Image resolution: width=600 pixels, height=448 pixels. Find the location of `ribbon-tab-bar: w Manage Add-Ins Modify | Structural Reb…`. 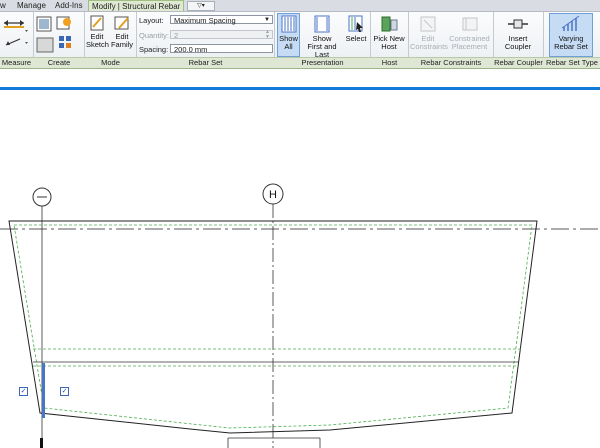

ribbon-tab-bar: w Manage Add-Ins Modify | Structural Reb… is located at coordinates (300, 6).